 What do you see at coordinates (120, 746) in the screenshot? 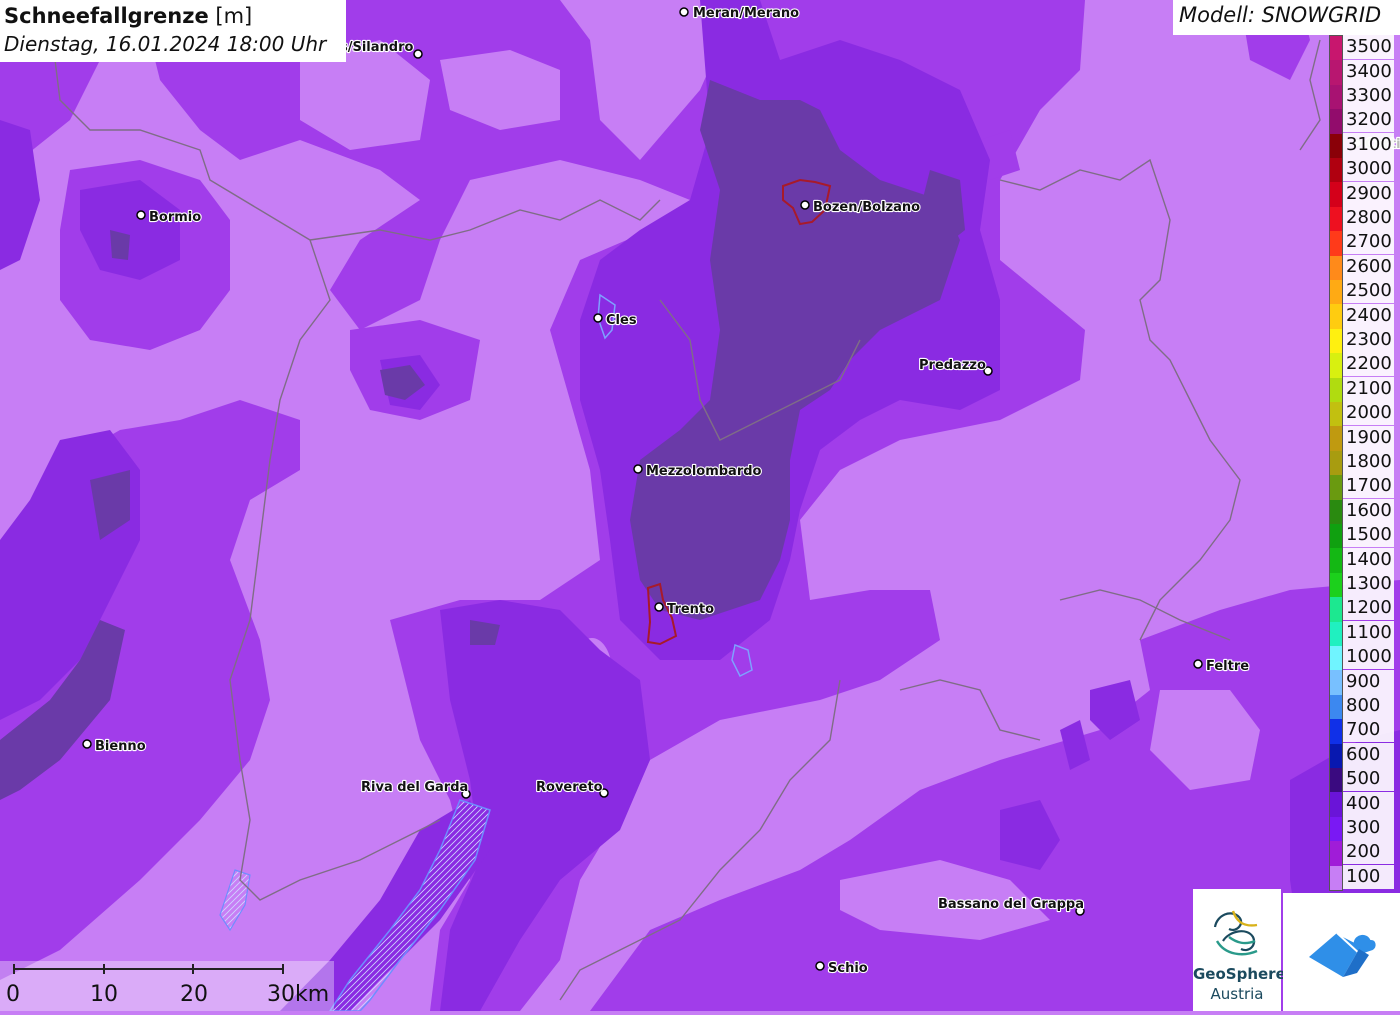
I see `city-label: Bienno` at bounding box center [120, 746].